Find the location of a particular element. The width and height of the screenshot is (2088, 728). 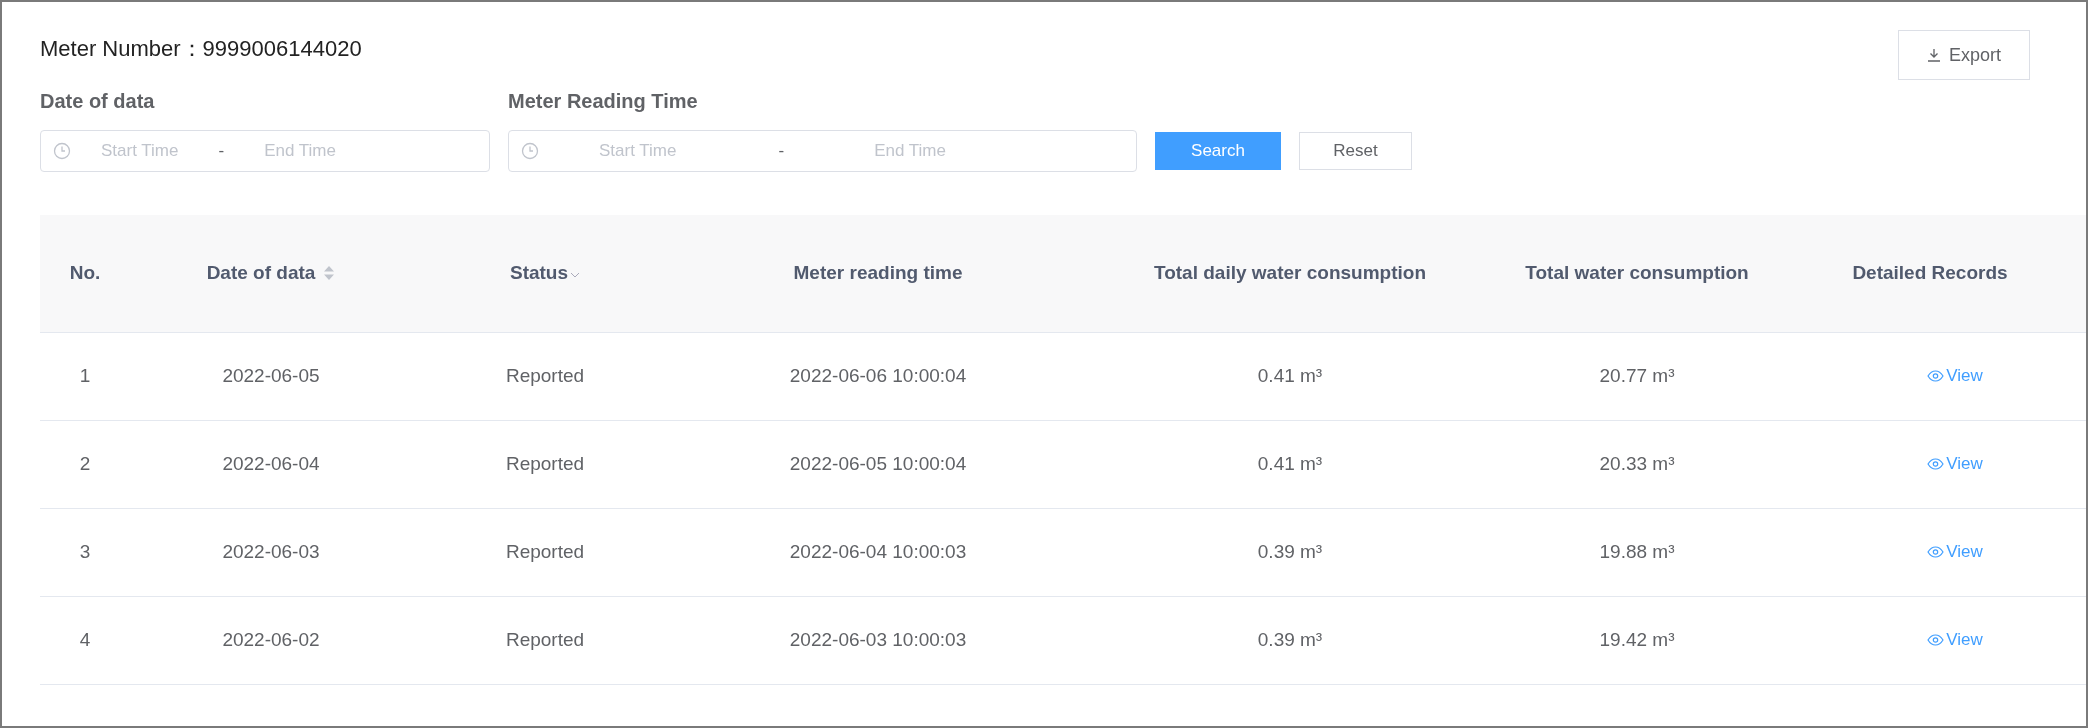

table-cell: 19.88 m³ is located at coordinates (1637, 551).